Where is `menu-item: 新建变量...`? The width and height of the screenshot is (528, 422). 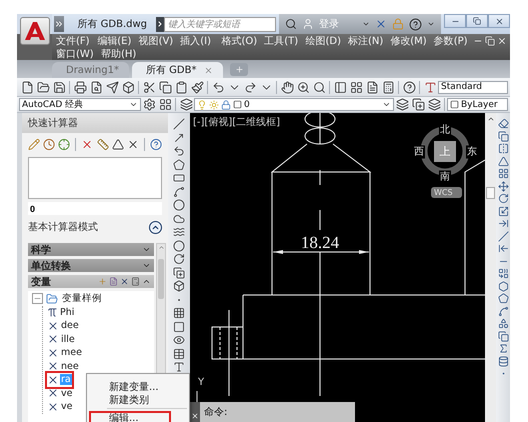
menu-item: 新建变量... is located at coordinates (130, 386).